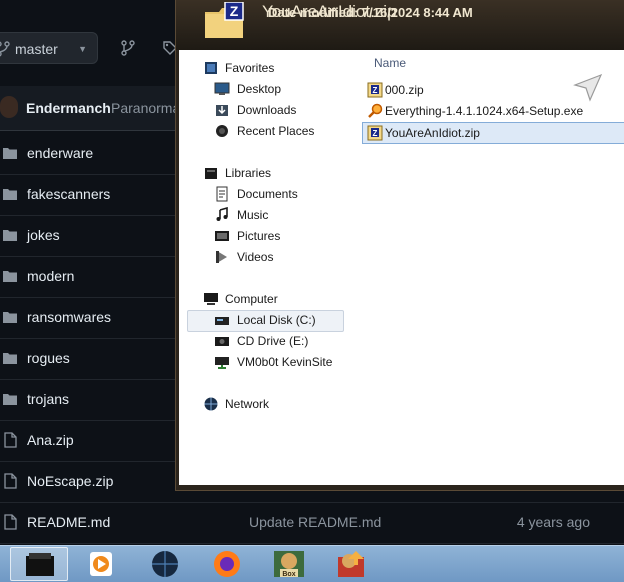 The image size is (624, 582). What do you see at coordinates (276, 131) in the screenshot?
I see `nav-item-label: Recent Places` at bounding box center [276, 131].